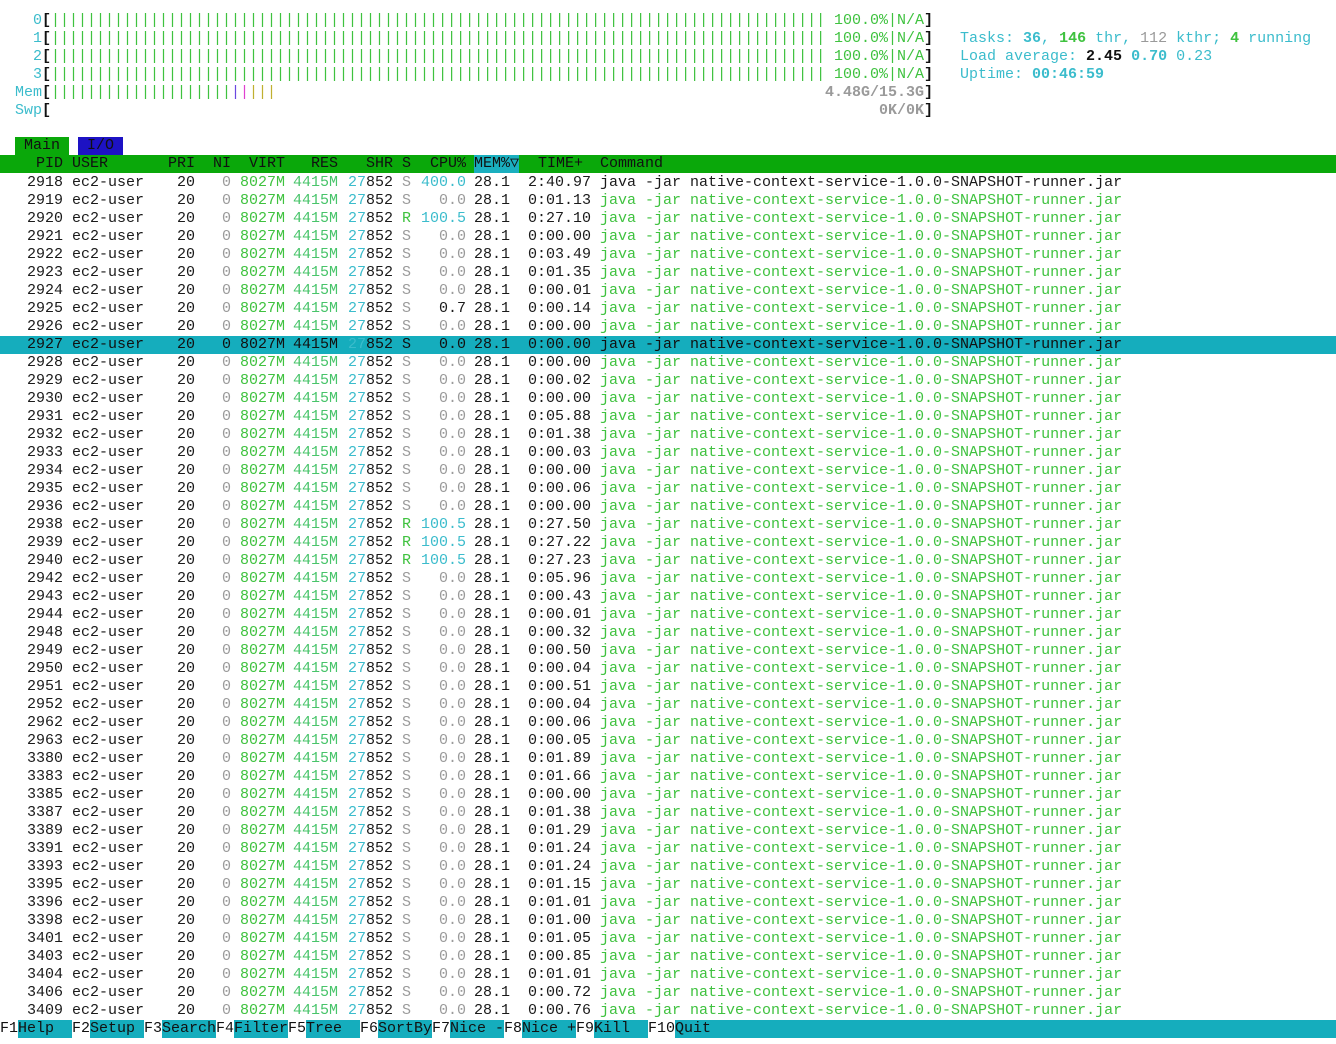 The image size is (1336, 1044). I want to click on state-cell: R, so click(407, 218).